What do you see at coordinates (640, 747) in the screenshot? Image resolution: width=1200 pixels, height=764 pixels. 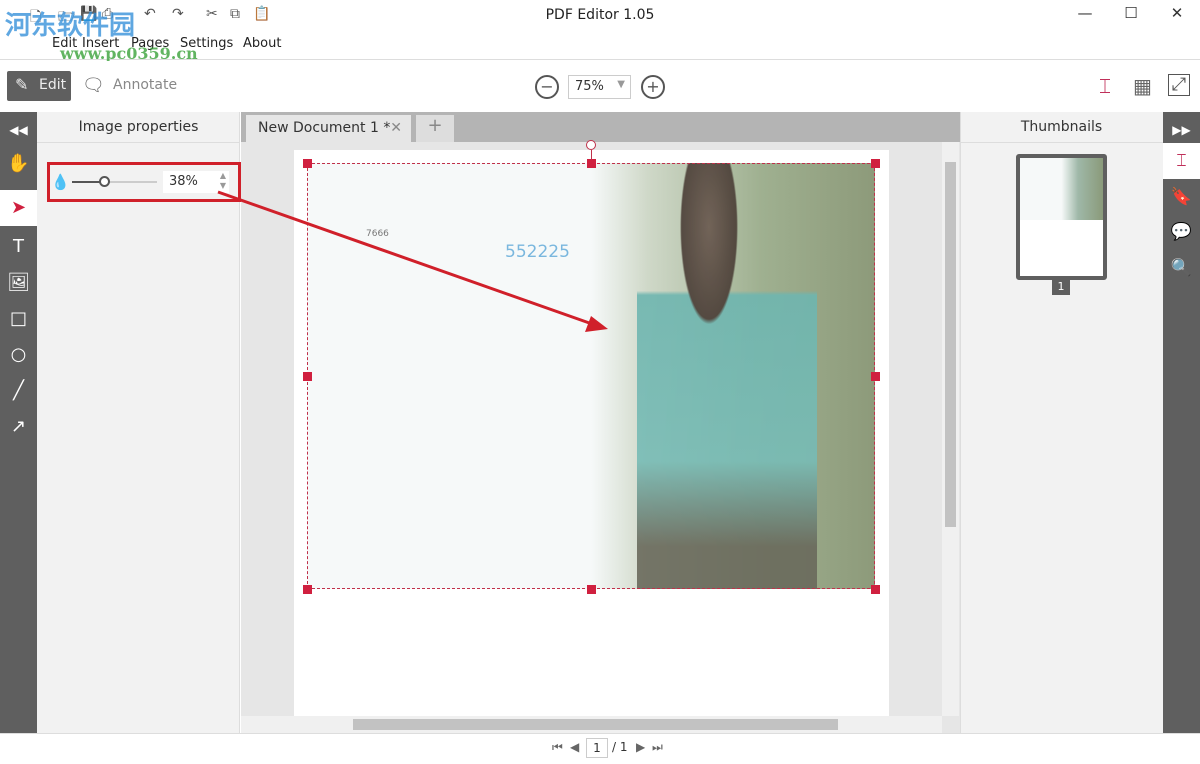 I see `next-page-icon: ▶` at bounding box center [640, 747].